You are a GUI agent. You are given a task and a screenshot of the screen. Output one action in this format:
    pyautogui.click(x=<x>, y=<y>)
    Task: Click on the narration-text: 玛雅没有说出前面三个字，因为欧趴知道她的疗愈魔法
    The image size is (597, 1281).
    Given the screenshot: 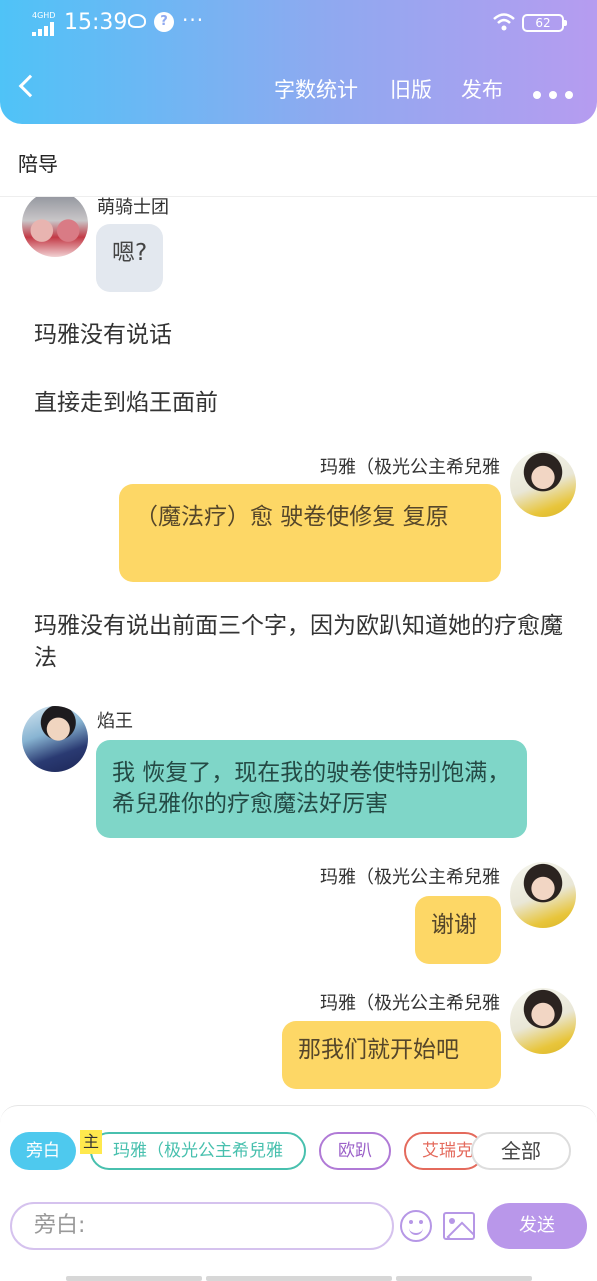 What is the action you would take?
    pyautogui.click(x=304, y=642)
    